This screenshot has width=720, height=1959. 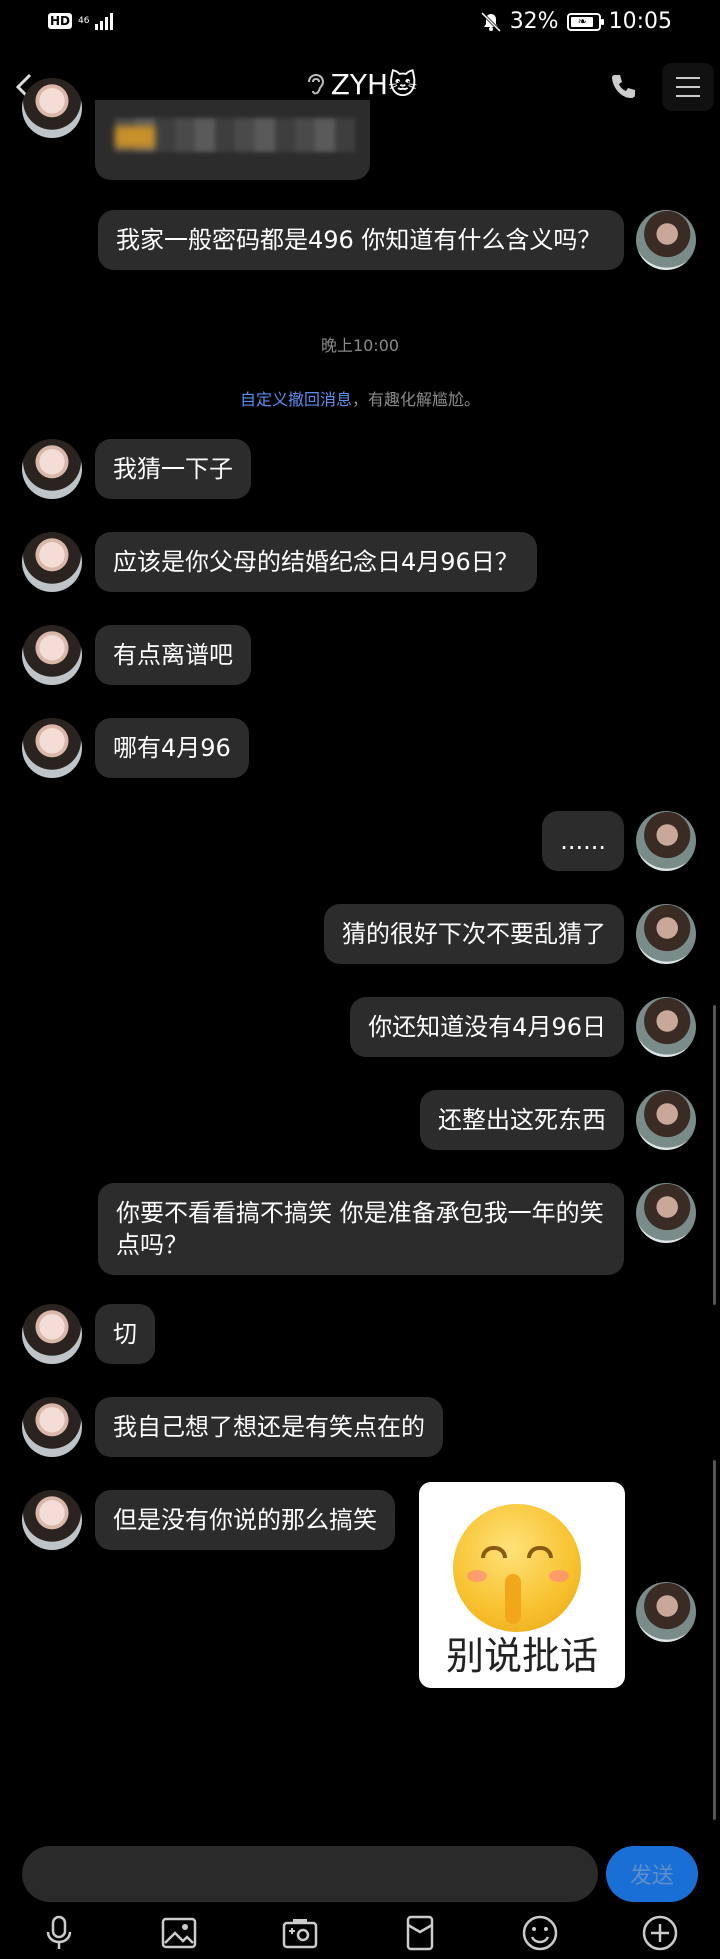 I want to click on emoji-icon, so click(x=540, y=1933).